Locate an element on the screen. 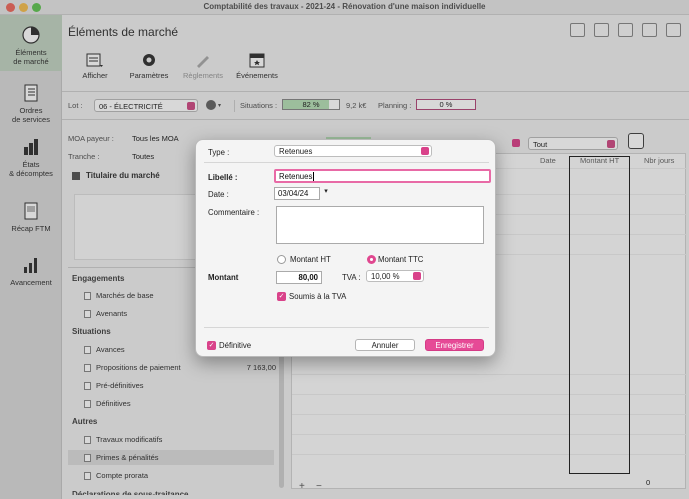 This screenshot has width=689, height=499. annuler-button: Annuler is located at coordinates (385, 345).